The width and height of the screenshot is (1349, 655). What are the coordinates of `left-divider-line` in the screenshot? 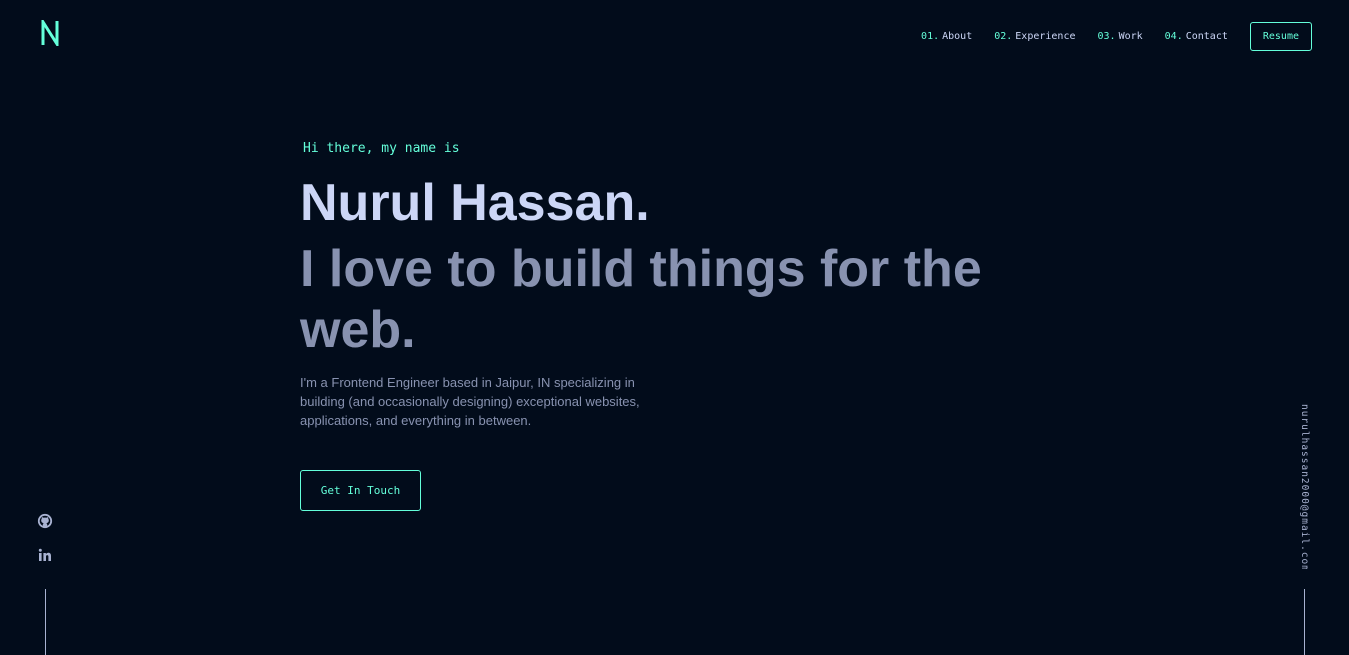 It's located at (45, 622).